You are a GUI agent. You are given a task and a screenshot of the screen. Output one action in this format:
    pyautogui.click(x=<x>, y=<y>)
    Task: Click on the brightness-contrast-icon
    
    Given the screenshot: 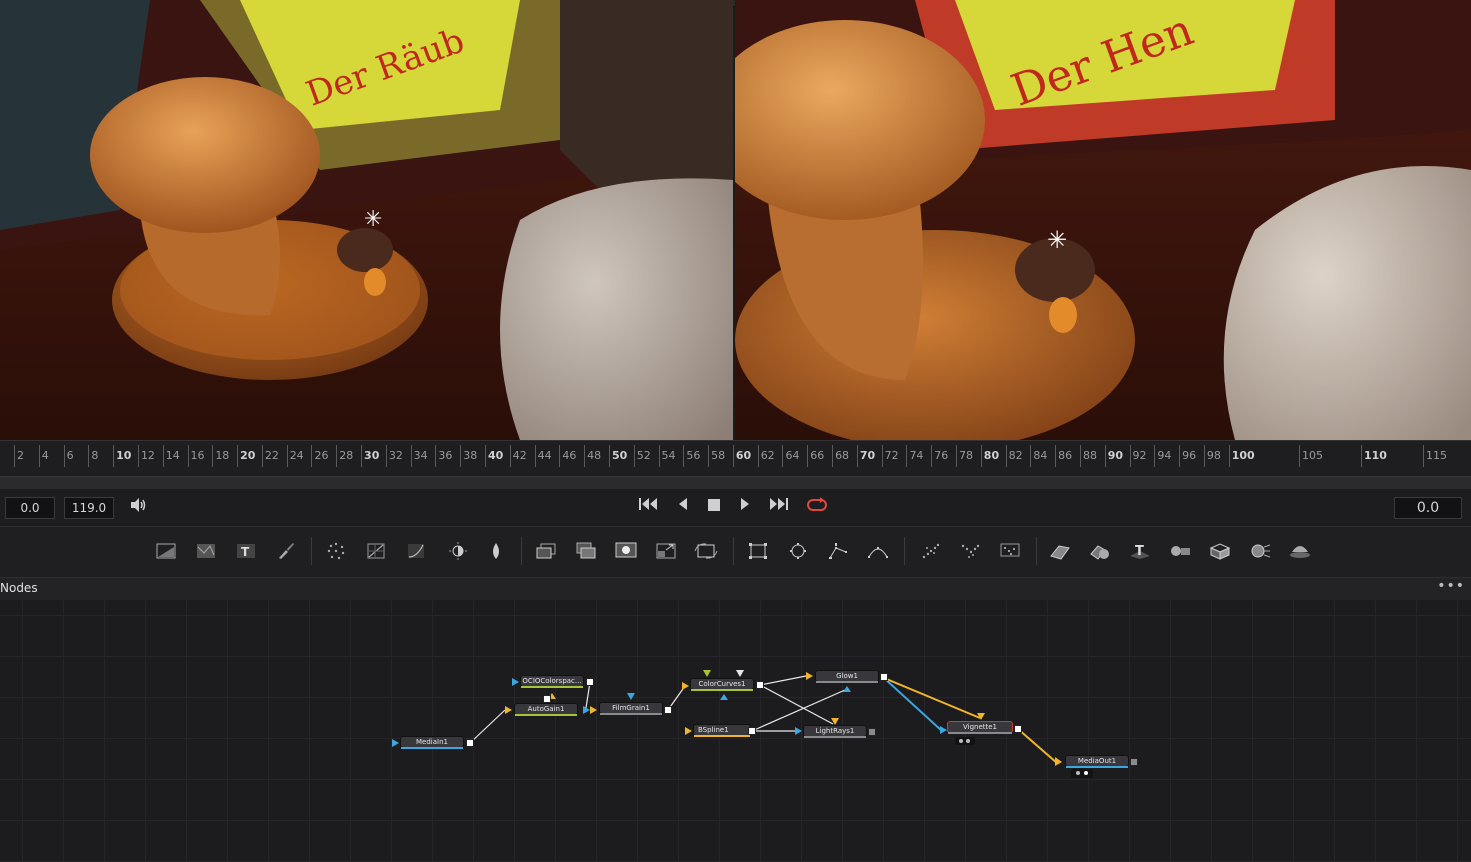 What is the action you would take?
    pyautogui.click(x=458, y=551)
    